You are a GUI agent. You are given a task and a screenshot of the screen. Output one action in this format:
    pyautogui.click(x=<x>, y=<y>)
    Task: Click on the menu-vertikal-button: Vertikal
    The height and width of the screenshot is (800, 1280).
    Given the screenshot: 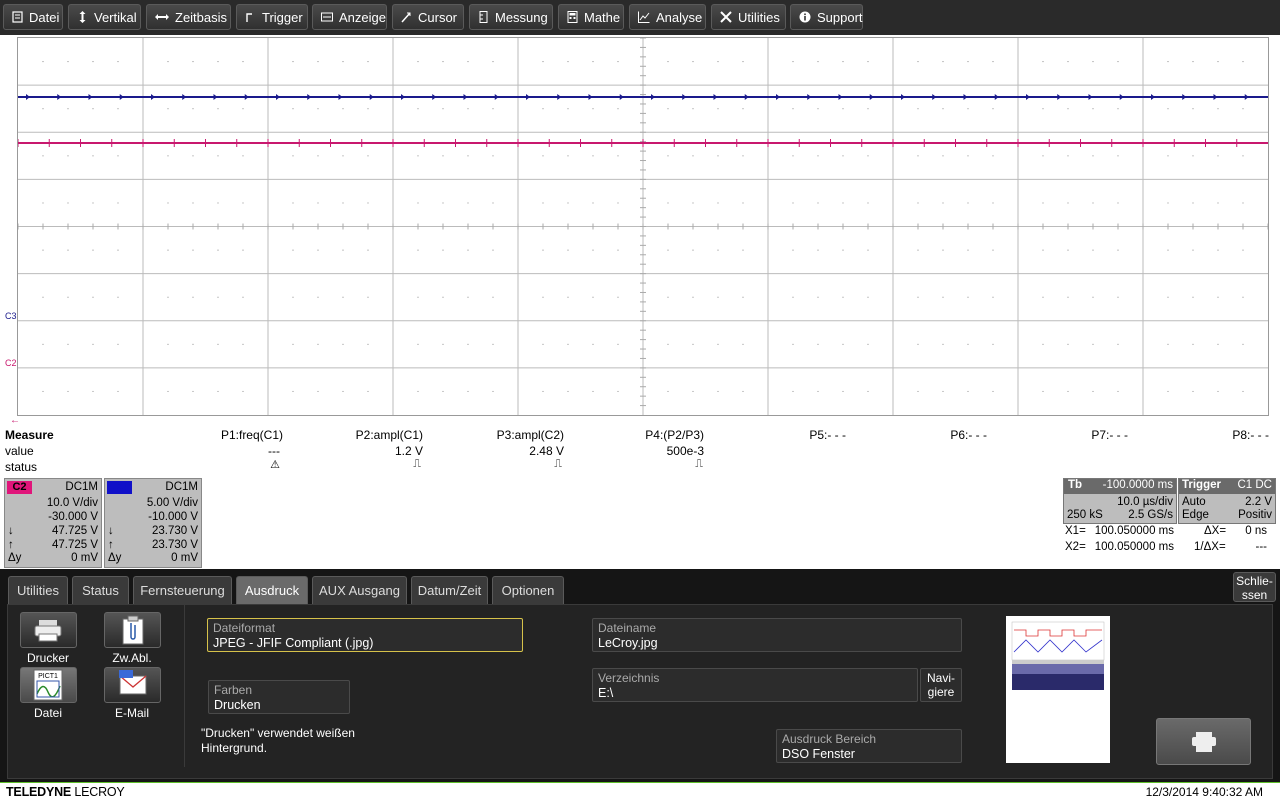 What is the action you would take?
    pyautogui.click(x=104, y=17)
    